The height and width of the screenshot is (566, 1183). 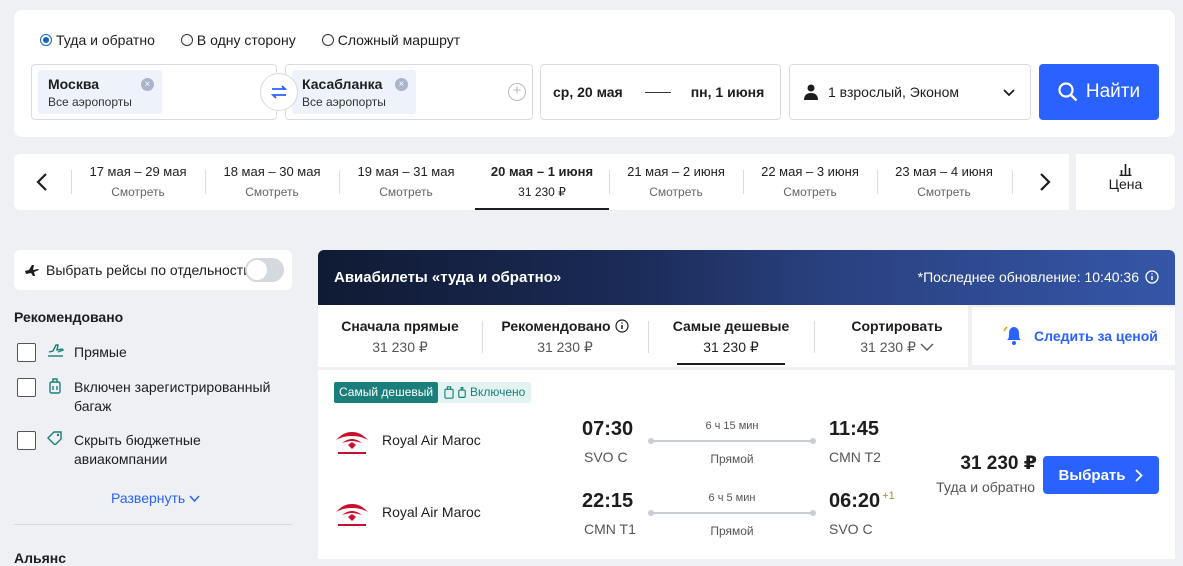 I want to click on sort-direct-first: Сначала прямые 31 230 ₽, so click(x=400, y=336).